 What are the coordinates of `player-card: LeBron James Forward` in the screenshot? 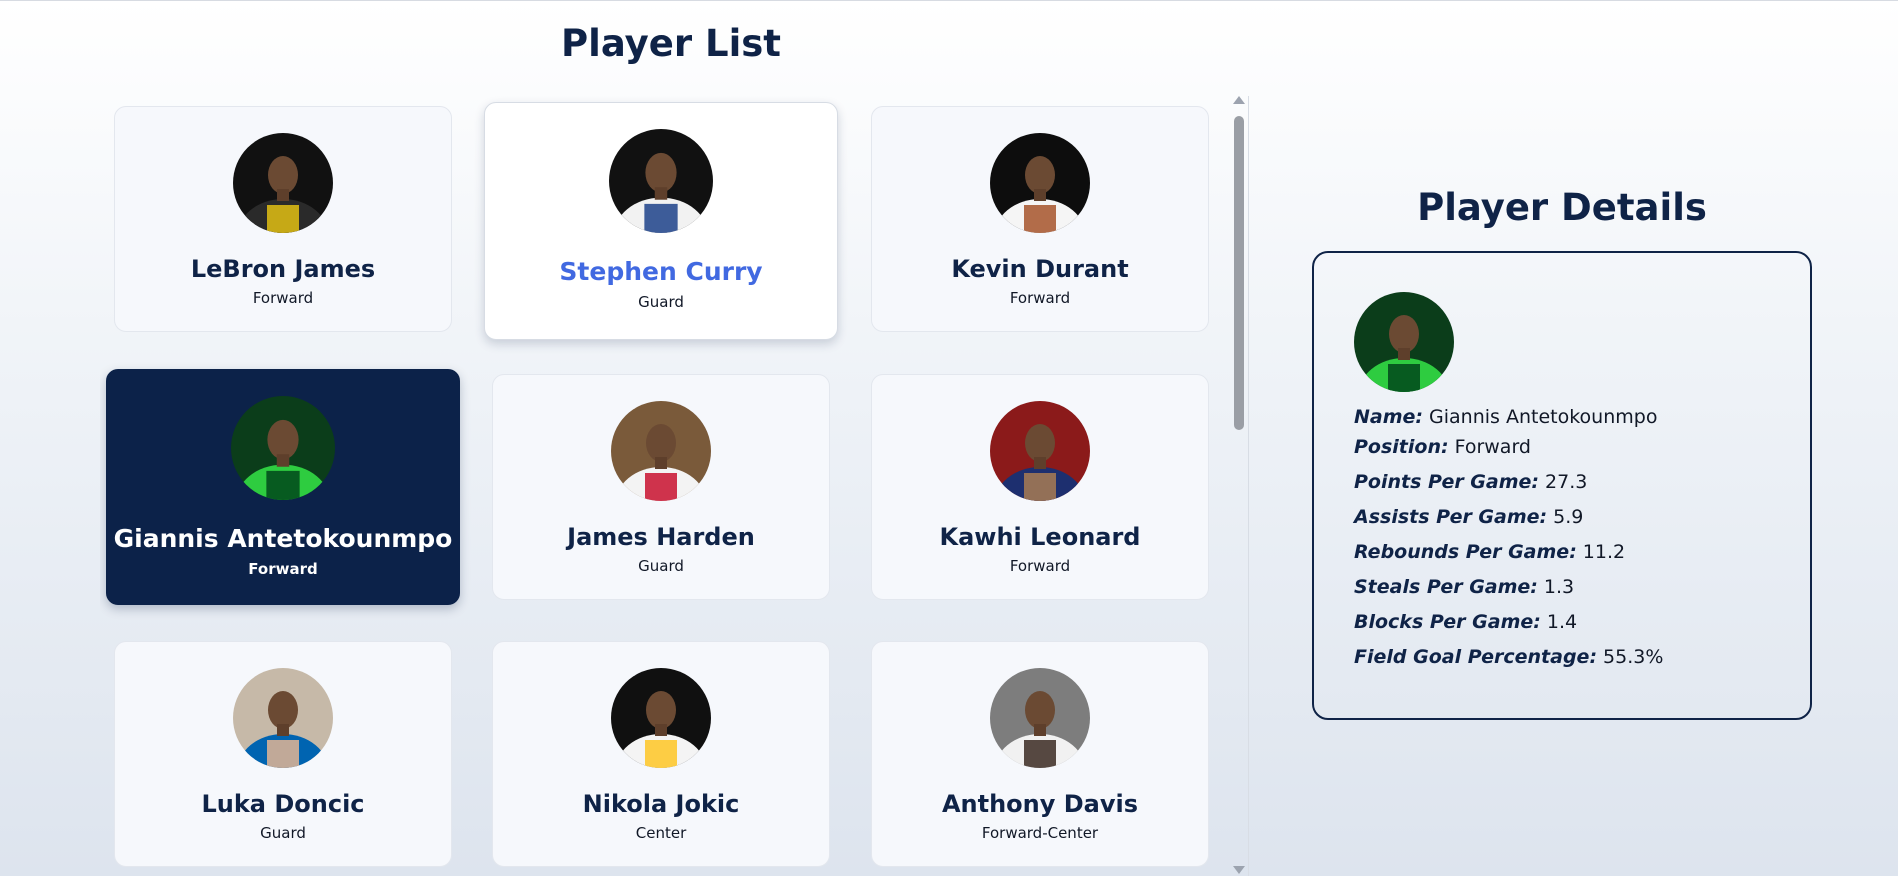 It's located at (283, 219).